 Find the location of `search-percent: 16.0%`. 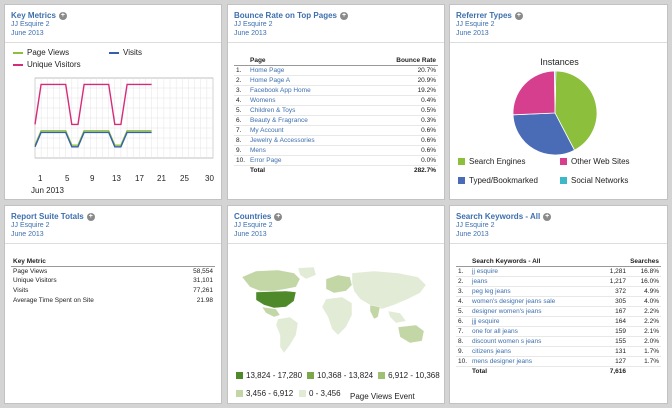

search-percent: 16.0% is located at coordinates (644, 282).